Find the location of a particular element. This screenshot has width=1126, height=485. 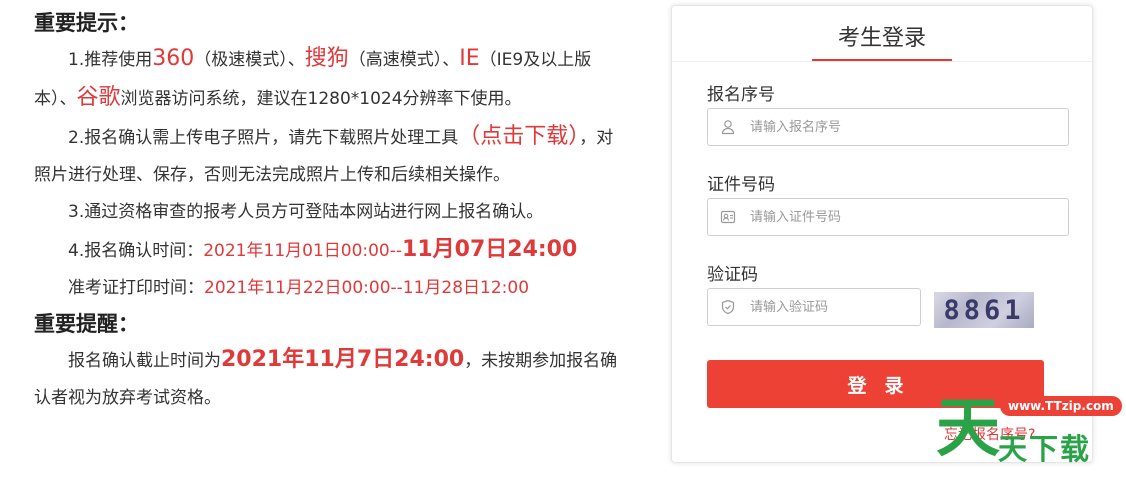

reminder-deadline: 2021年11月7日24:00 is located at coordinates (343, 359).